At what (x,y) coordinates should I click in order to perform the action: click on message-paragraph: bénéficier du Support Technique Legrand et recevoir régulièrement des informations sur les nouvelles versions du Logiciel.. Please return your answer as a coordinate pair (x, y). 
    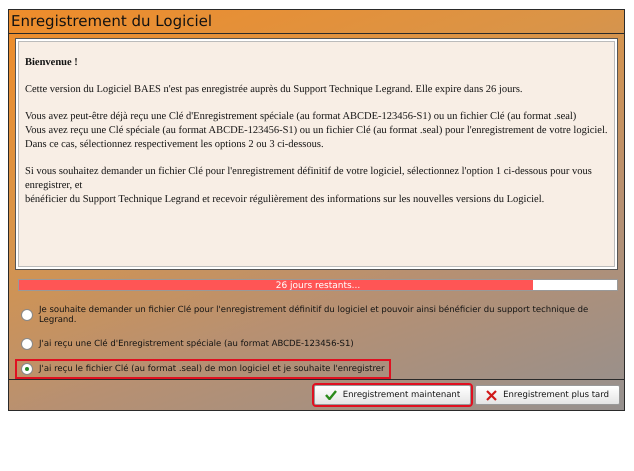
    Looking at the image, I should click on (285, 200).